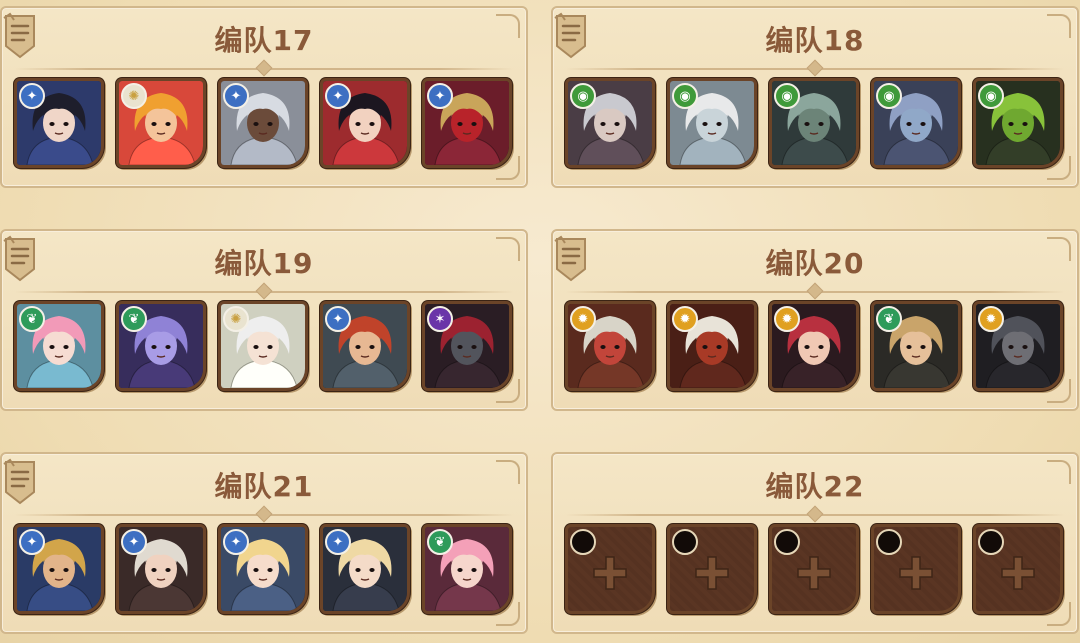  I want to click on team-title: 编队17, so click(264, 40).